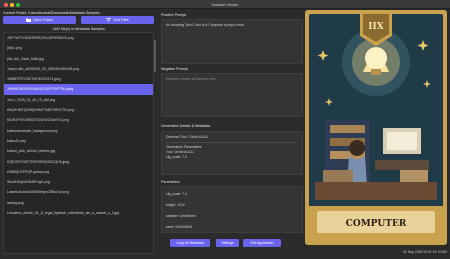 The height and width of the screenshot is (259, 450). Describe the element at coordinates (78, 162) in the screenshot. I see `file-list-item: KQEJE9TGBTTE0F05F6Q0DCQHS.jpeg` at that location.